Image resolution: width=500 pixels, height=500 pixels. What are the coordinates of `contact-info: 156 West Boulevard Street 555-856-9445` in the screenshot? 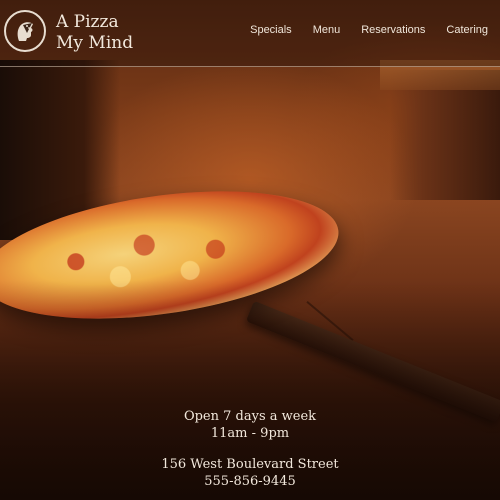 It's located at (250, 473).